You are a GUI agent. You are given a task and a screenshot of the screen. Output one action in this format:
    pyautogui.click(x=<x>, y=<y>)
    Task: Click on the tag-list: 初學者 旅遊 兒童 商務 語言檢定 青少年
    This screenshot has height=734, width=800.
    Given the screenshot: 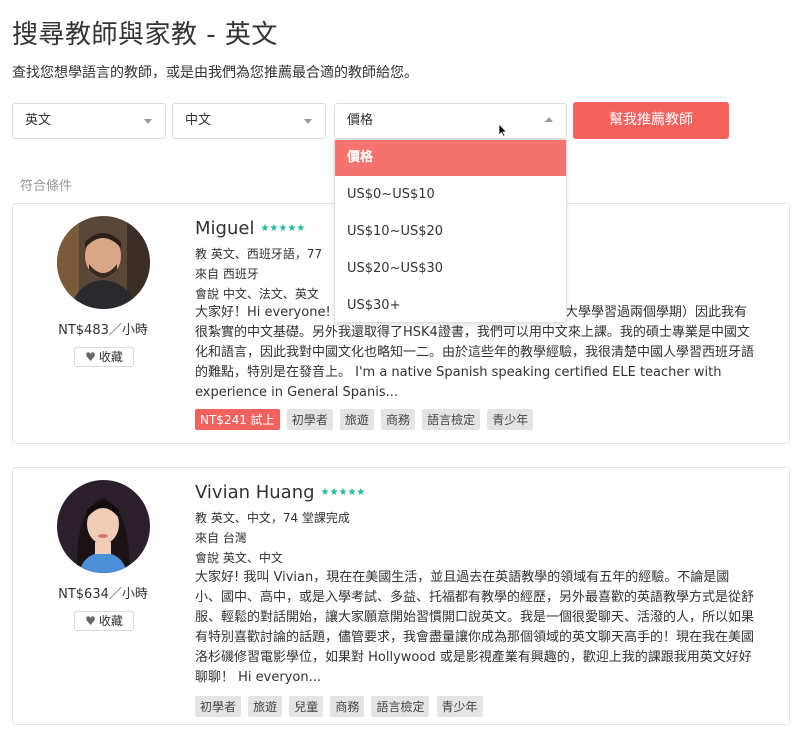 What is the action you would take?
    pyautogui.click(x=475, y=706)
    